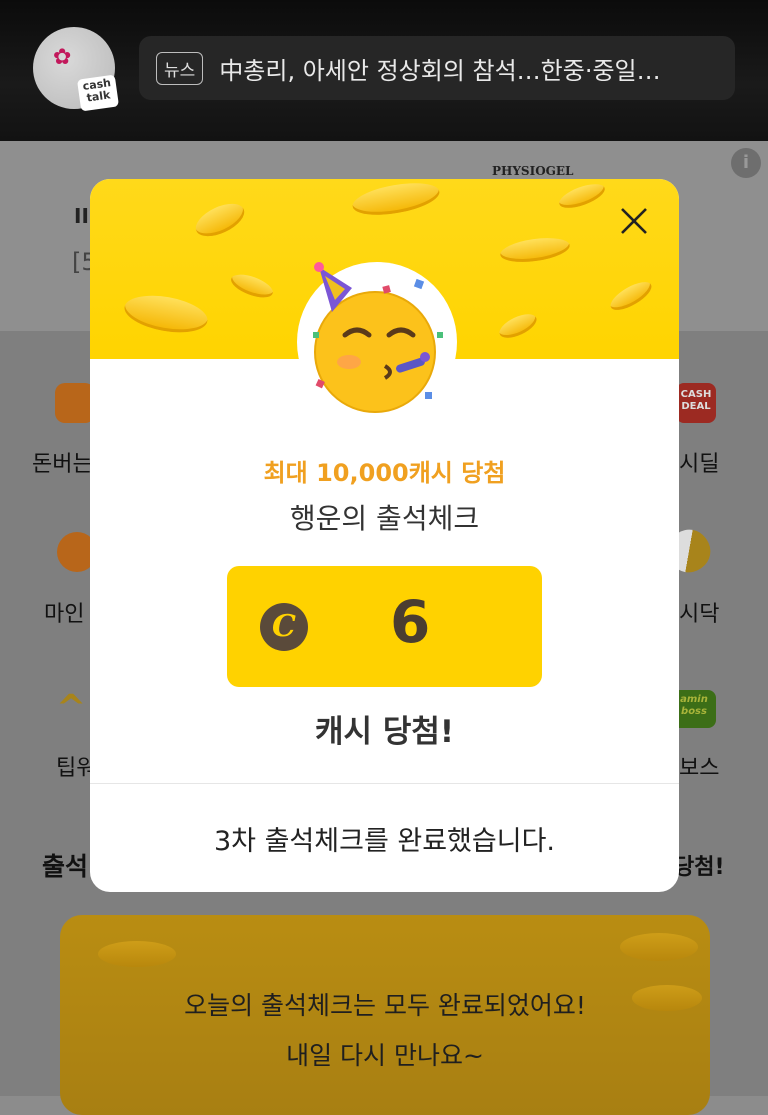 The width and height of the screenshot is (768, 1115). Describe the element at coordinates (699, 462) in the screenshot. I see `menu-label-cashdeal: 시딜` at that location.